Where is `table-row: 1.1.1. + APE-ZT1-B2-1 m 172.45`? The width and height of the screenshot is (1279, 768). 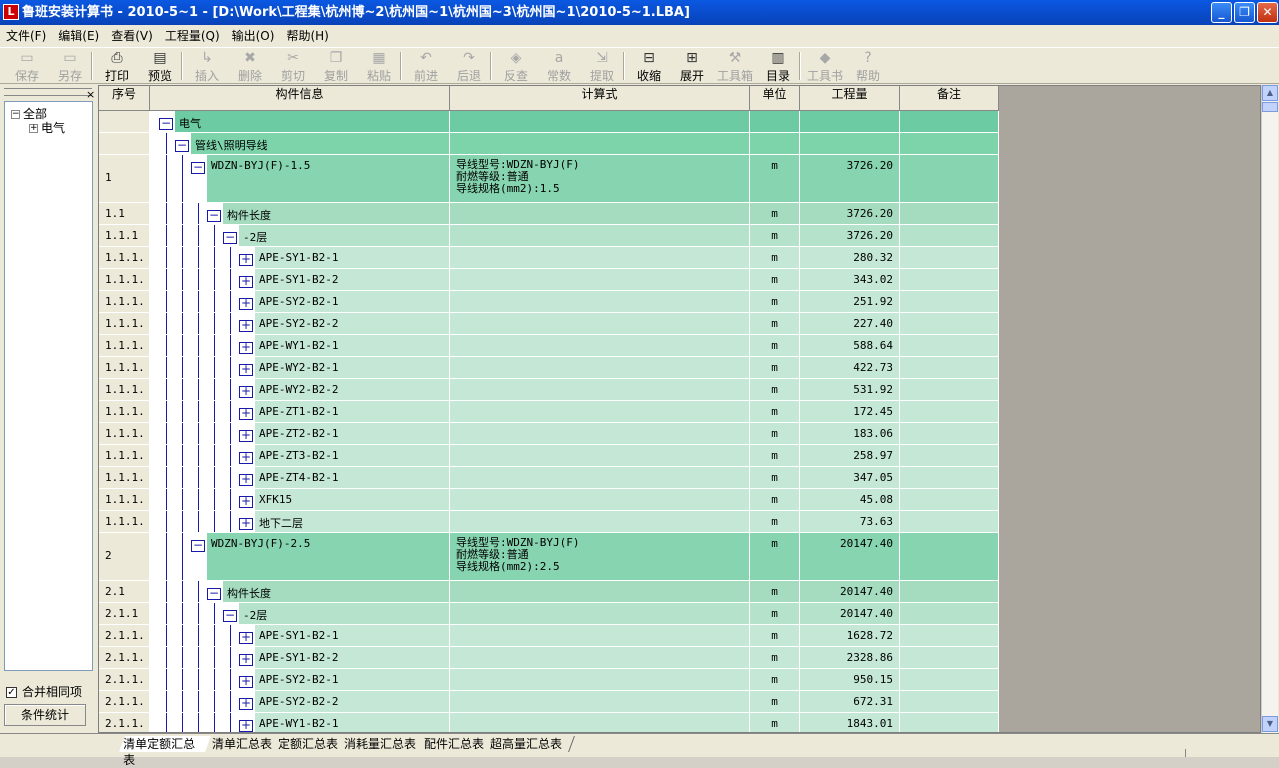 table-row: 1.1.1. + APE-ZT1-B2-1 m 172.45 is located at coordinates (549, 412).